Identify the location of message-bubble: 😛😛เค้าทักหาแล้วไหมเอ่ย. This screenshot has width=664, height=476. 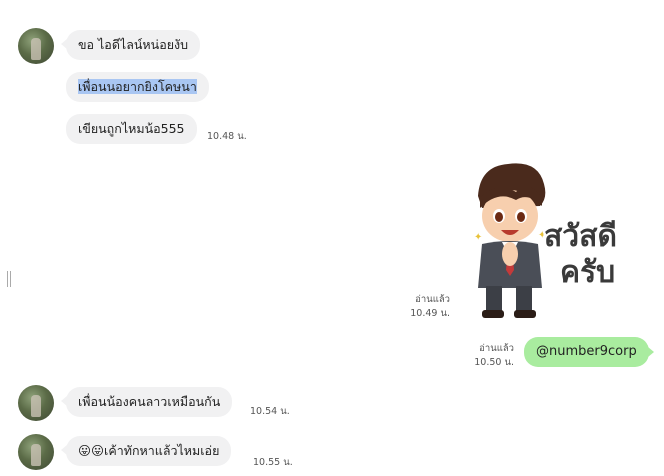
(146, 451).